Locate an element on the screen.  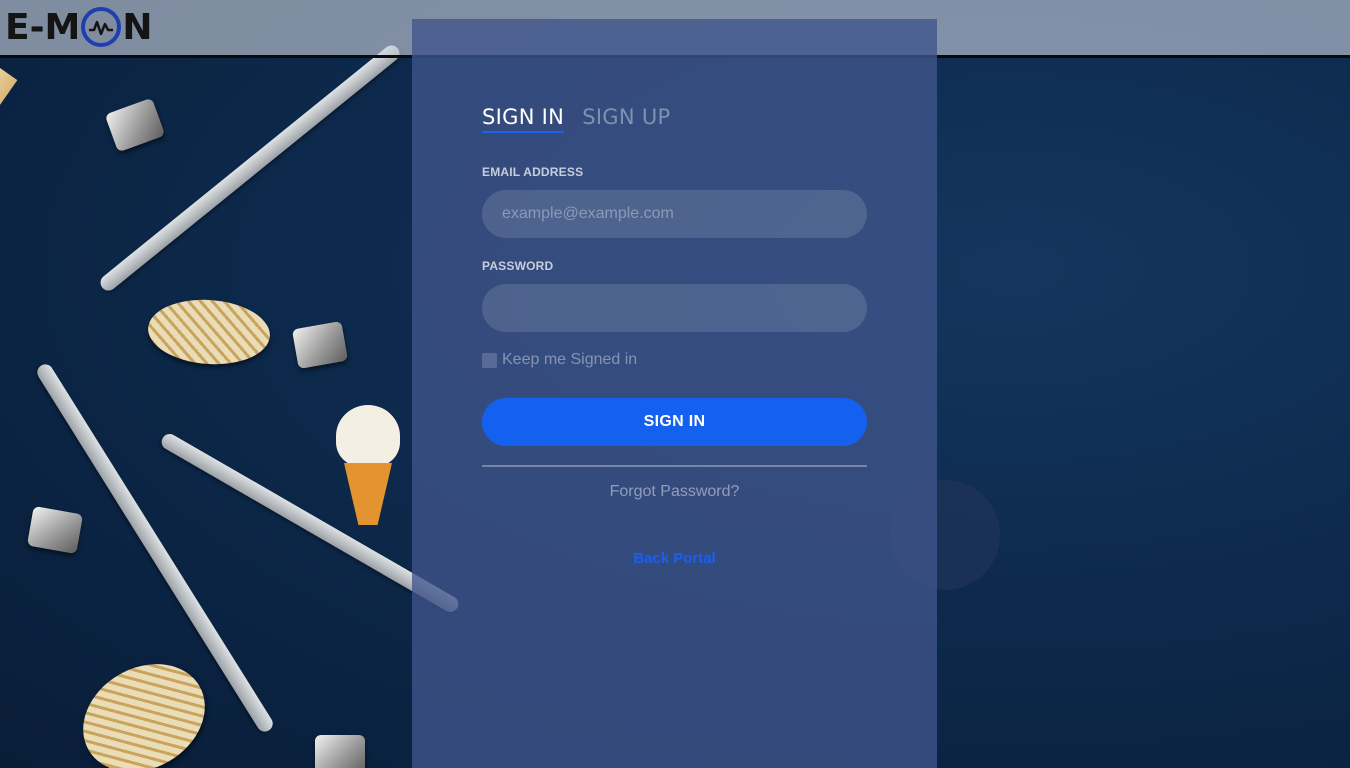
tab-sign-up: SIGN UP is located at coordinates (626, 119).